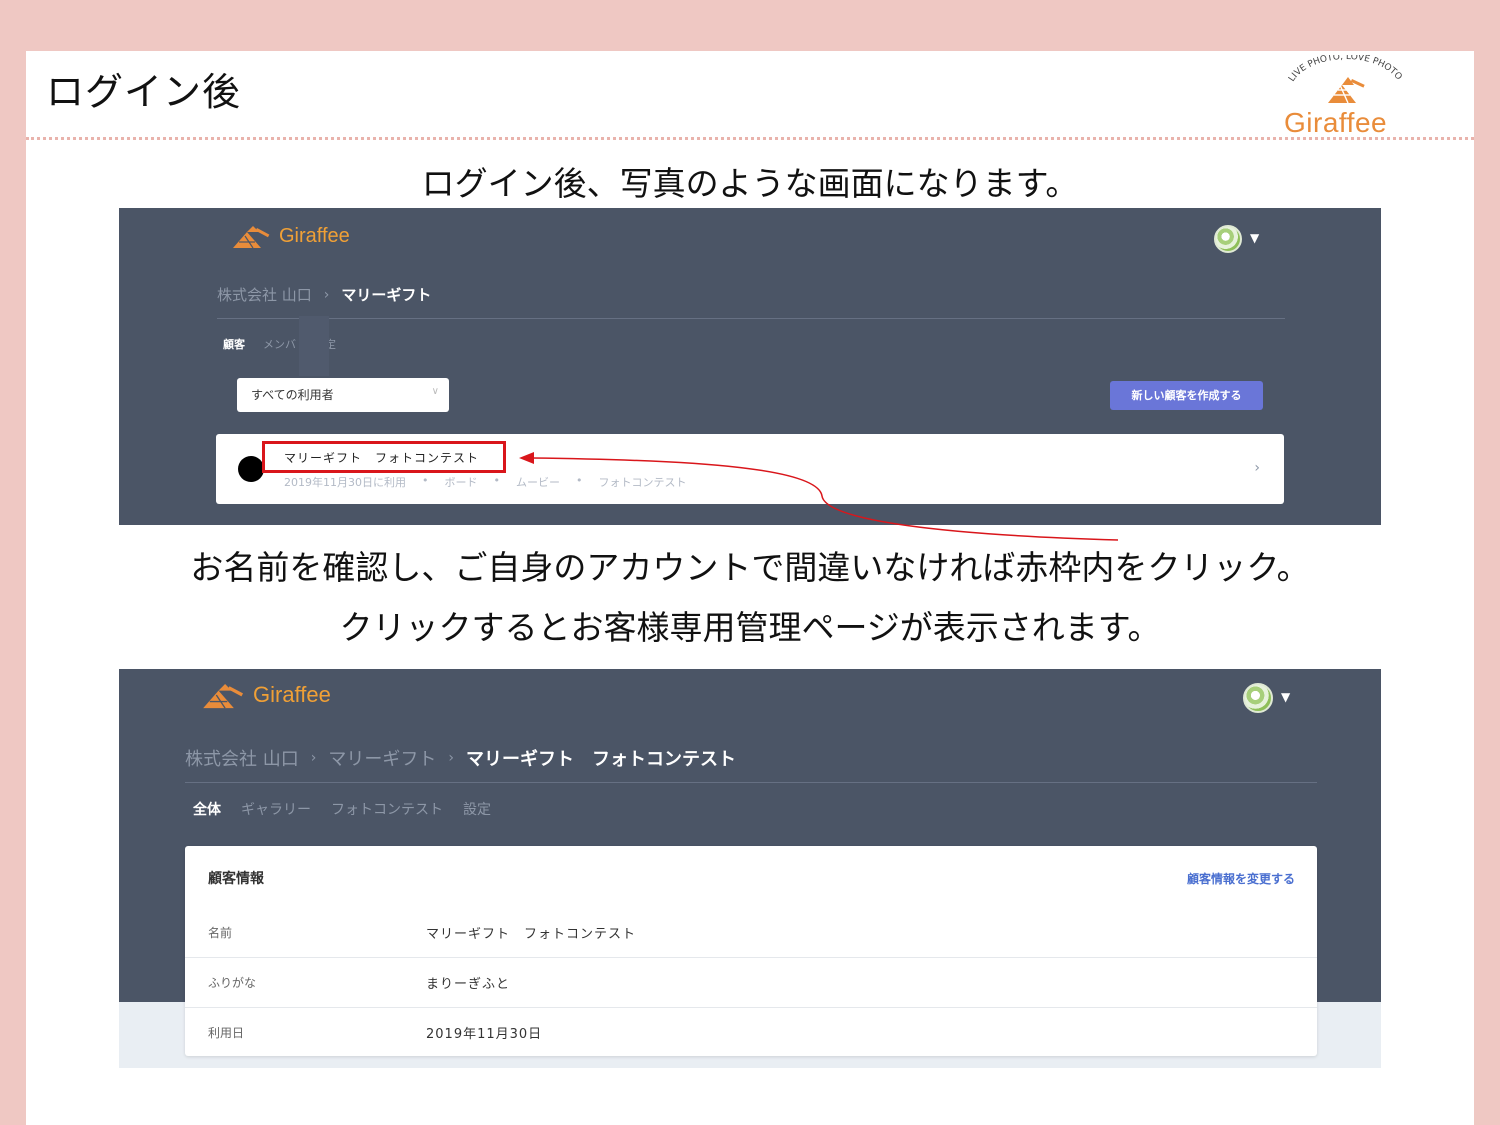 Image resolution: width=1500 pixels, height=1125 pixels. What do you see at coordinates (435, 391) in the screenshot?
I see `chevron-down-icon: ∨` at bounding box center [435, 391].